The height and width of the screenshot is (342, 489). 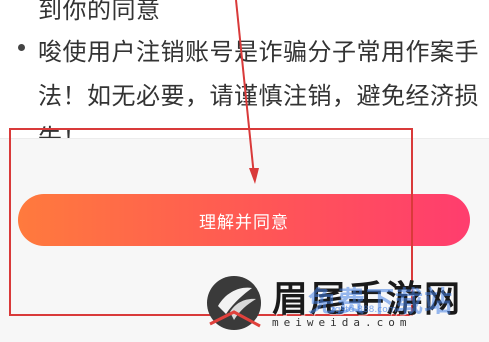 I want to click on watermark: 眉尾手游网 免费下载站 meiweida.com zgstd.888.com, so click(x=344, y=306).